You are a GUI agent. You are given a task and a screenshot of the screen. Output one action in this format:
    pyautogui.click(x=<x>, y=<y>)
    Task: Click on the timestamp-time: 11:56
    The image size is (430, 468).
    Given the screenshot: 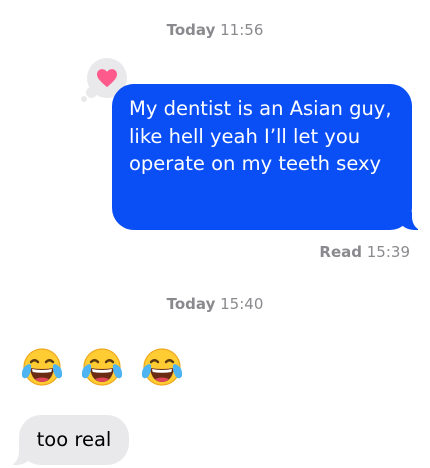 What is the action you would take?
    pyautogui.click(x=242, y=30)
    